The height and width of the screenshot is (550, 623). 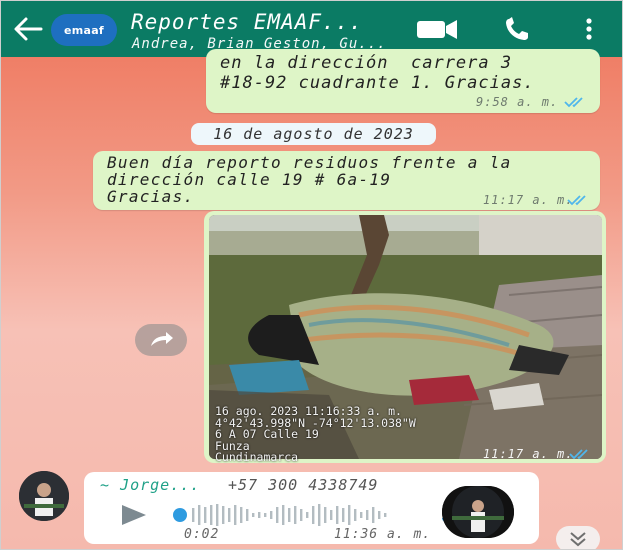 I want to click on sender-phone: +57 300 4338749, so click(x=303, y=485).